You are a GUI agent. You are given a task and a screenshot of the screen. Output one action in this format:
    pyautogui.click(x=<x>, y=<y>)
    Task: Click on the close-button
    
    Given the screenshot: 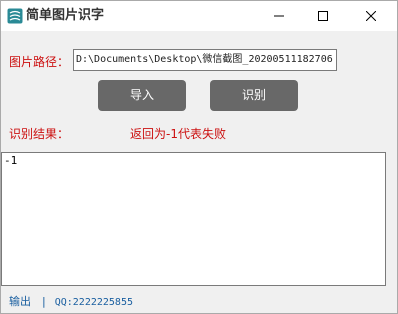 What is the action you would take?
    pyautogui.click(x=371, y=16)
    